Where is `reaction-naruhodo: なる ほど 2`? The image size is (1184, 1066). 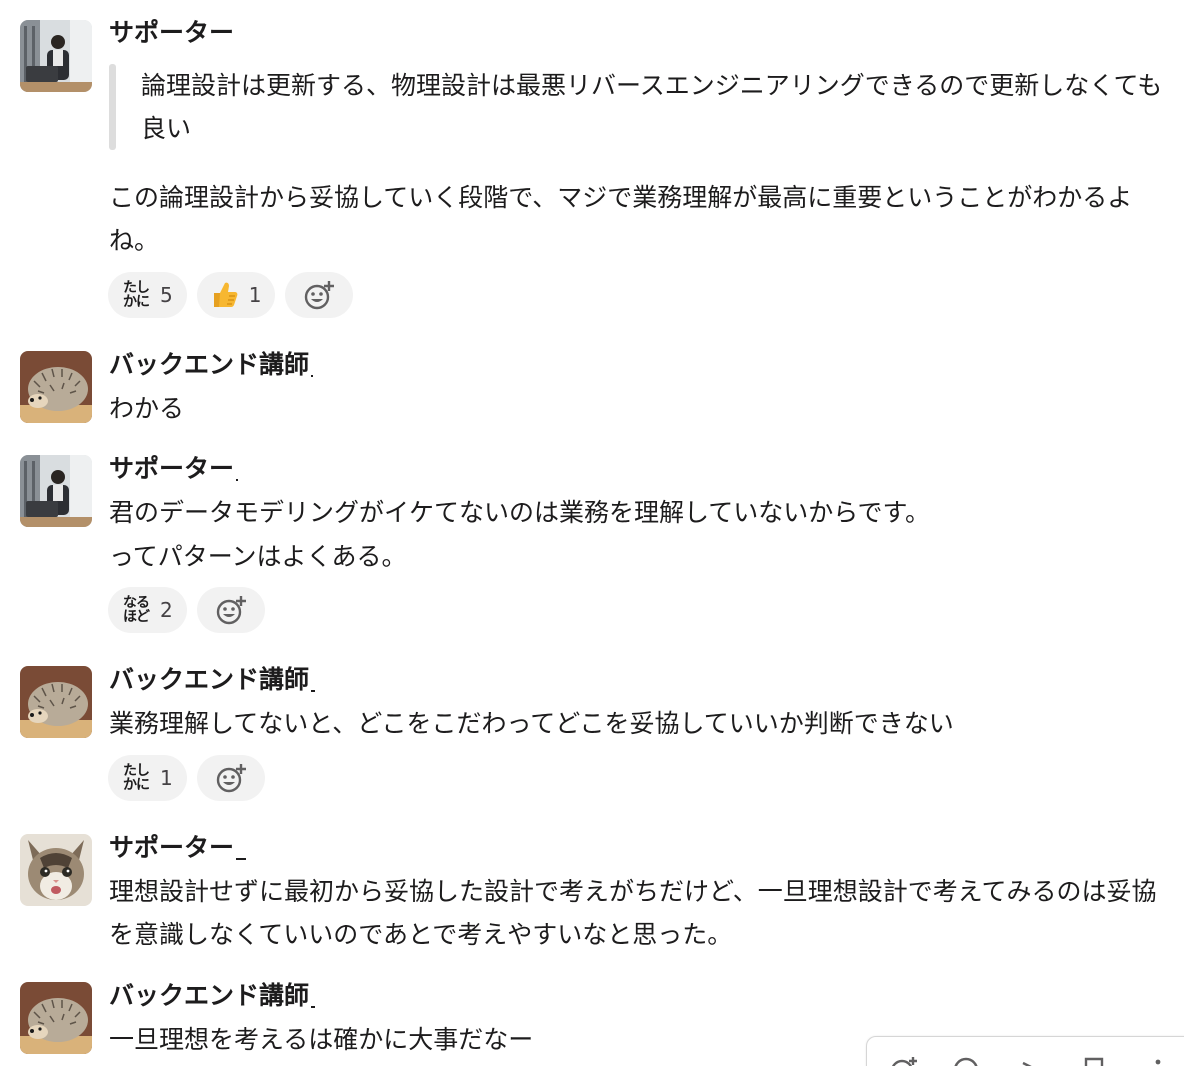 reaction-naruhodo: なる ほど 2 is located at coordinates (147, 610).